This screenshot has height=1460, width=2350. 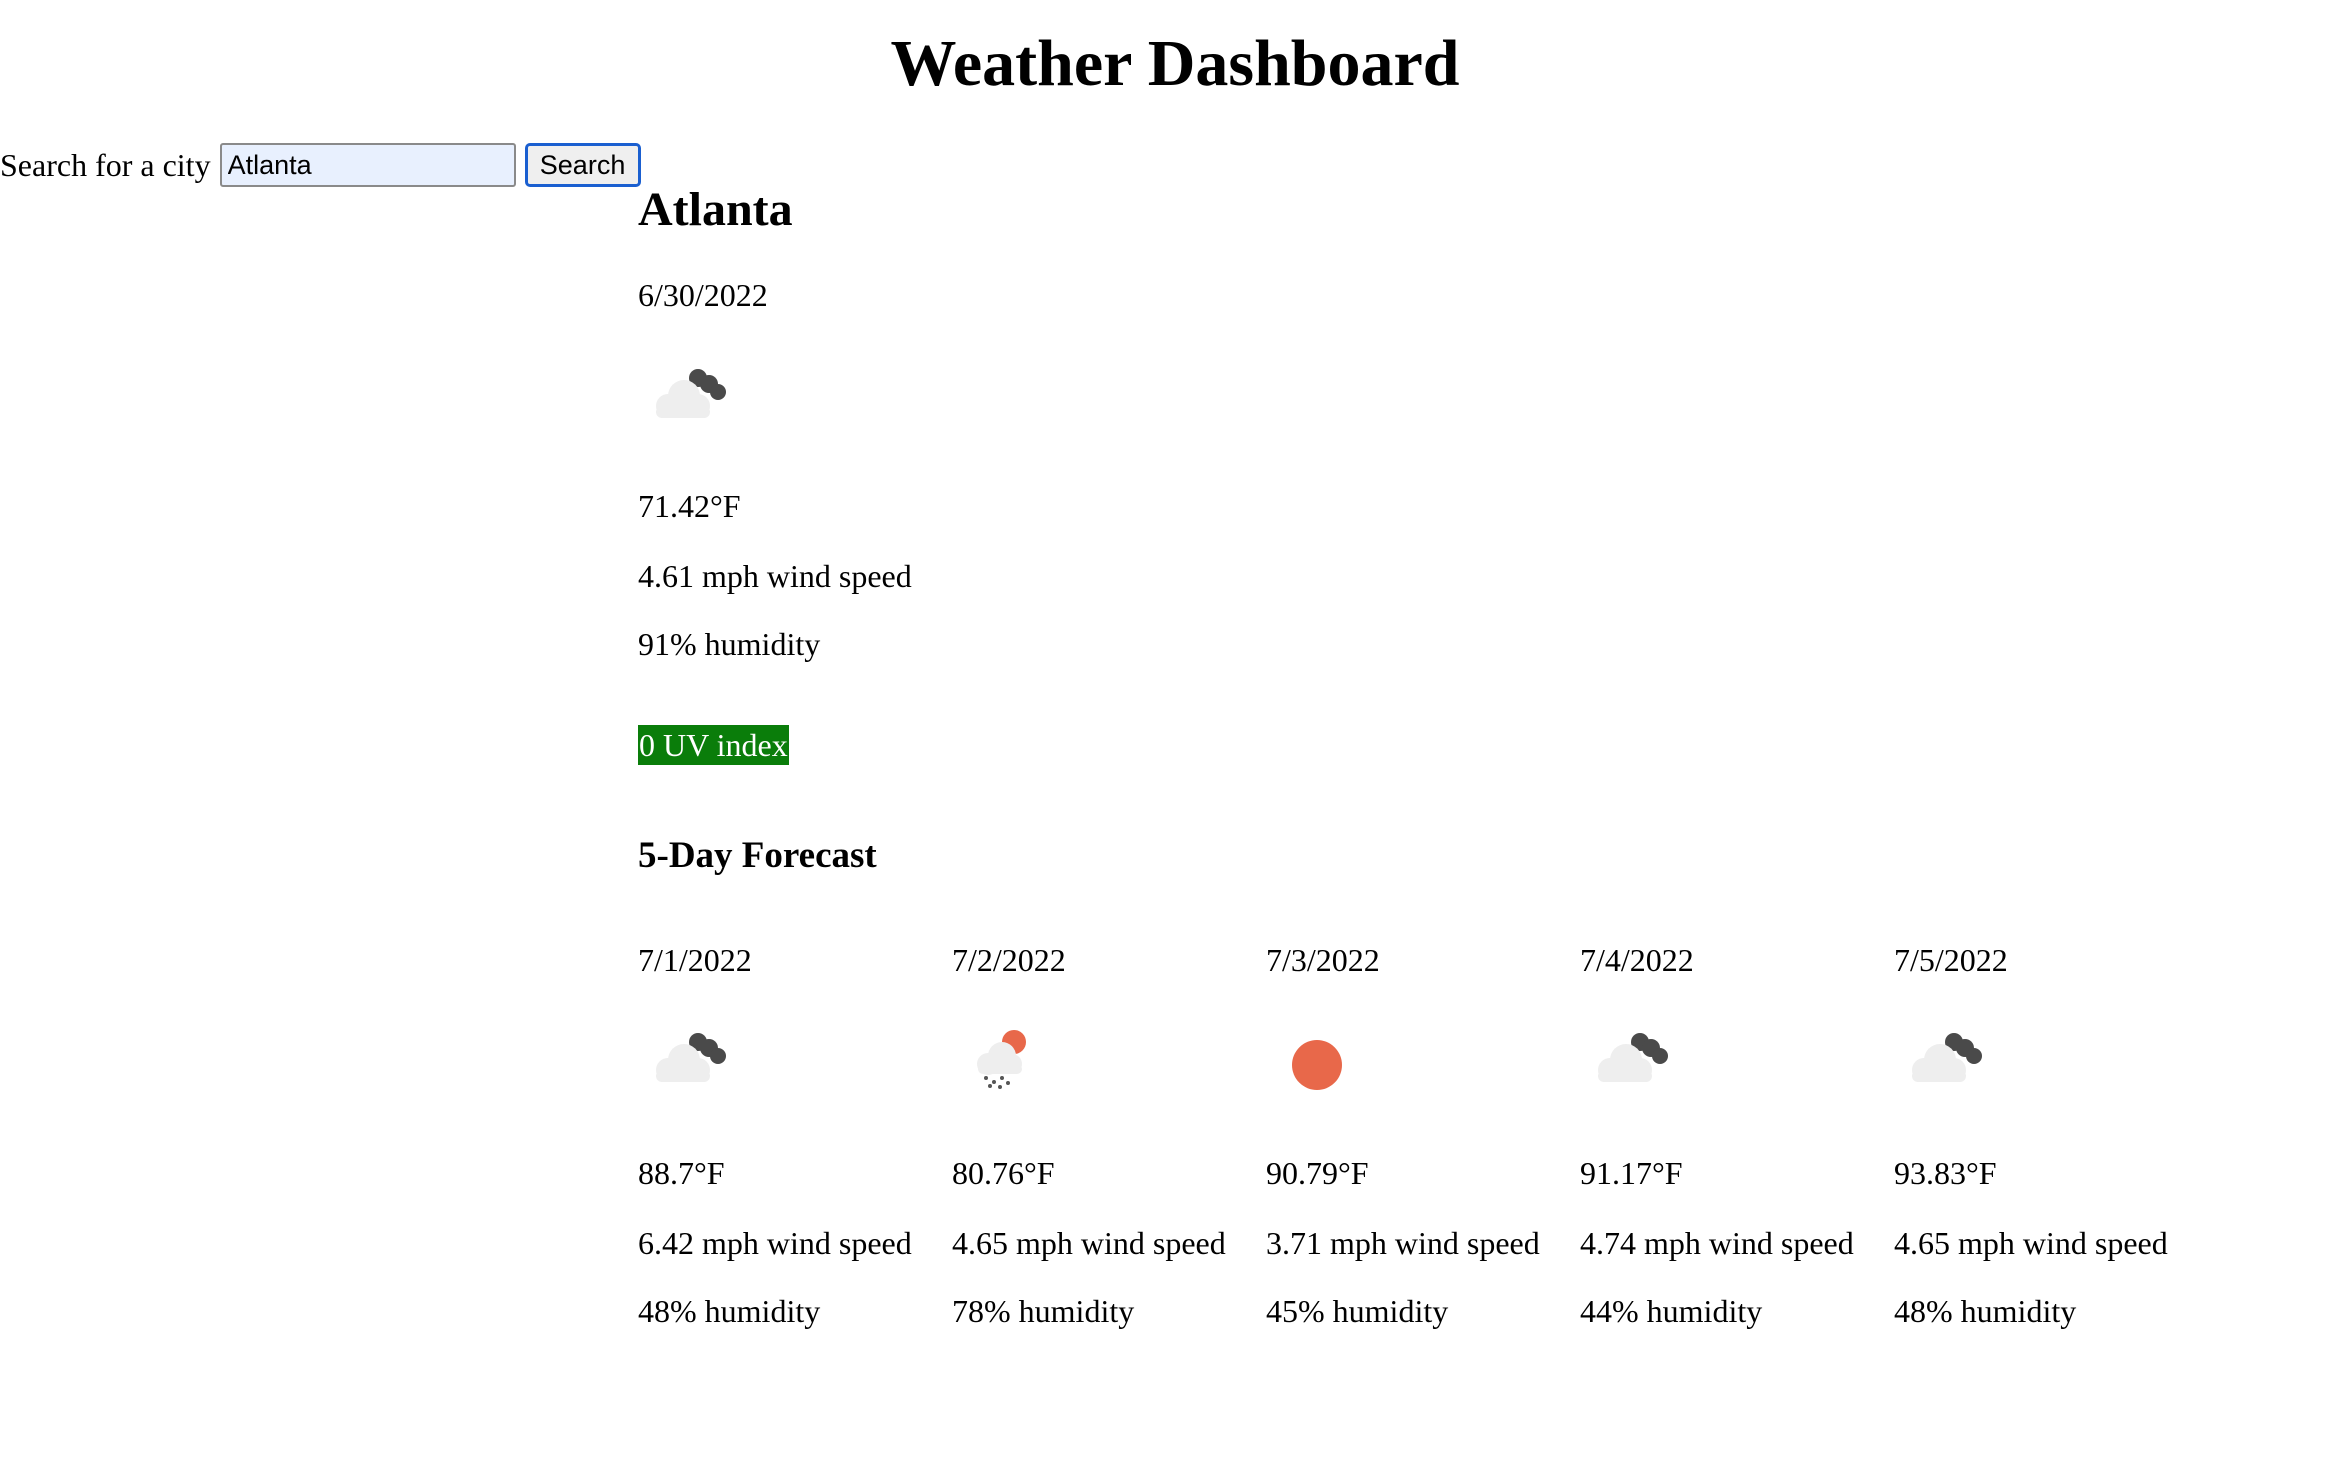 What do you see at coordinates (1323, 960) in the screenshot?
I see `forecast-date: 7/3/2022` at bounding box center [1323, 960].